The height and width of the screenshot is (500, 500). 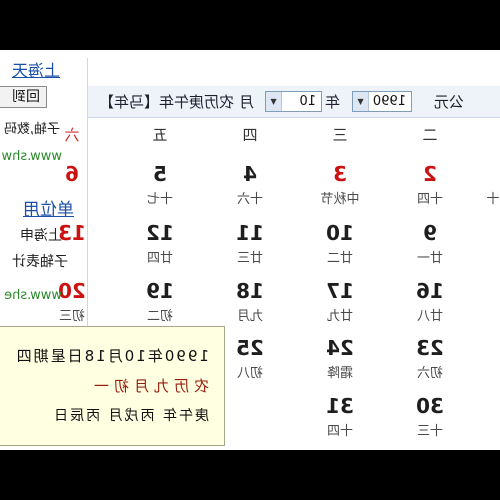 What do you see at coordinates (250, 258) in the screenshot?
I see `lunar-date: 廿三` at bounding box center [250, 258].